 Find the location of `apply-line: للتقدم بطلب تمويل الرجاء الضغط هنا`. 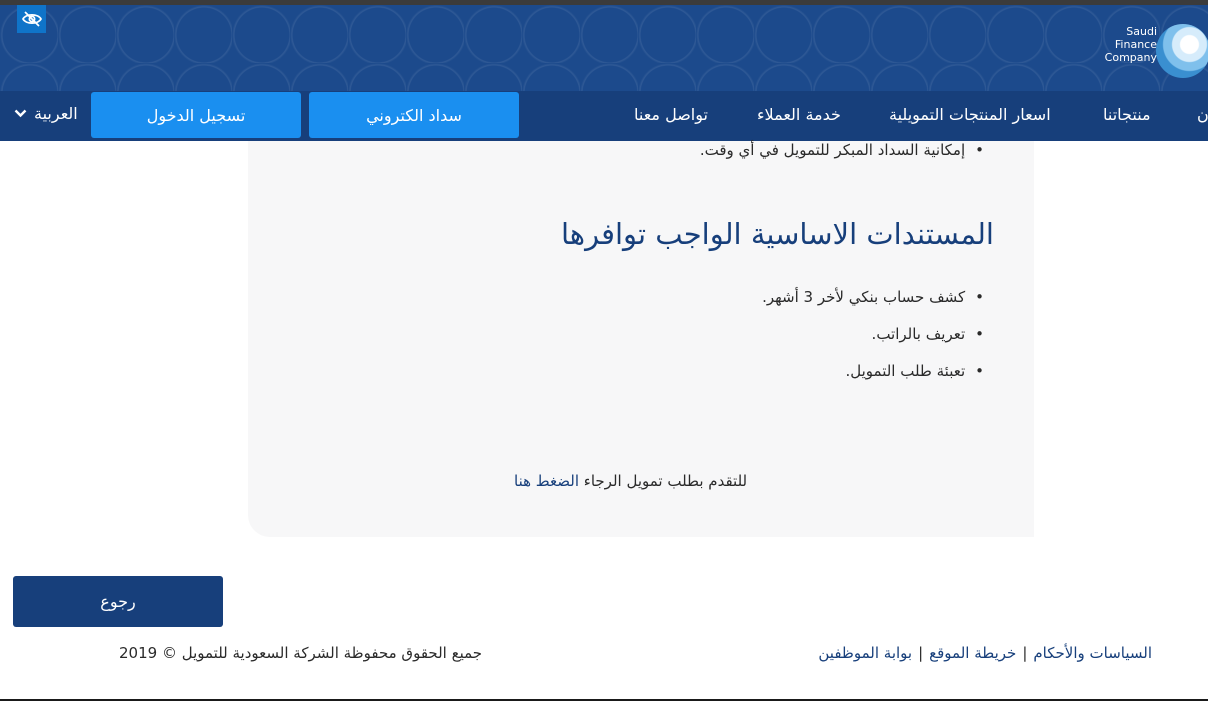

apply-line: للتقدم بطلب تمويل الرجاء الضغط هنا is located at coordinates (630, 481).